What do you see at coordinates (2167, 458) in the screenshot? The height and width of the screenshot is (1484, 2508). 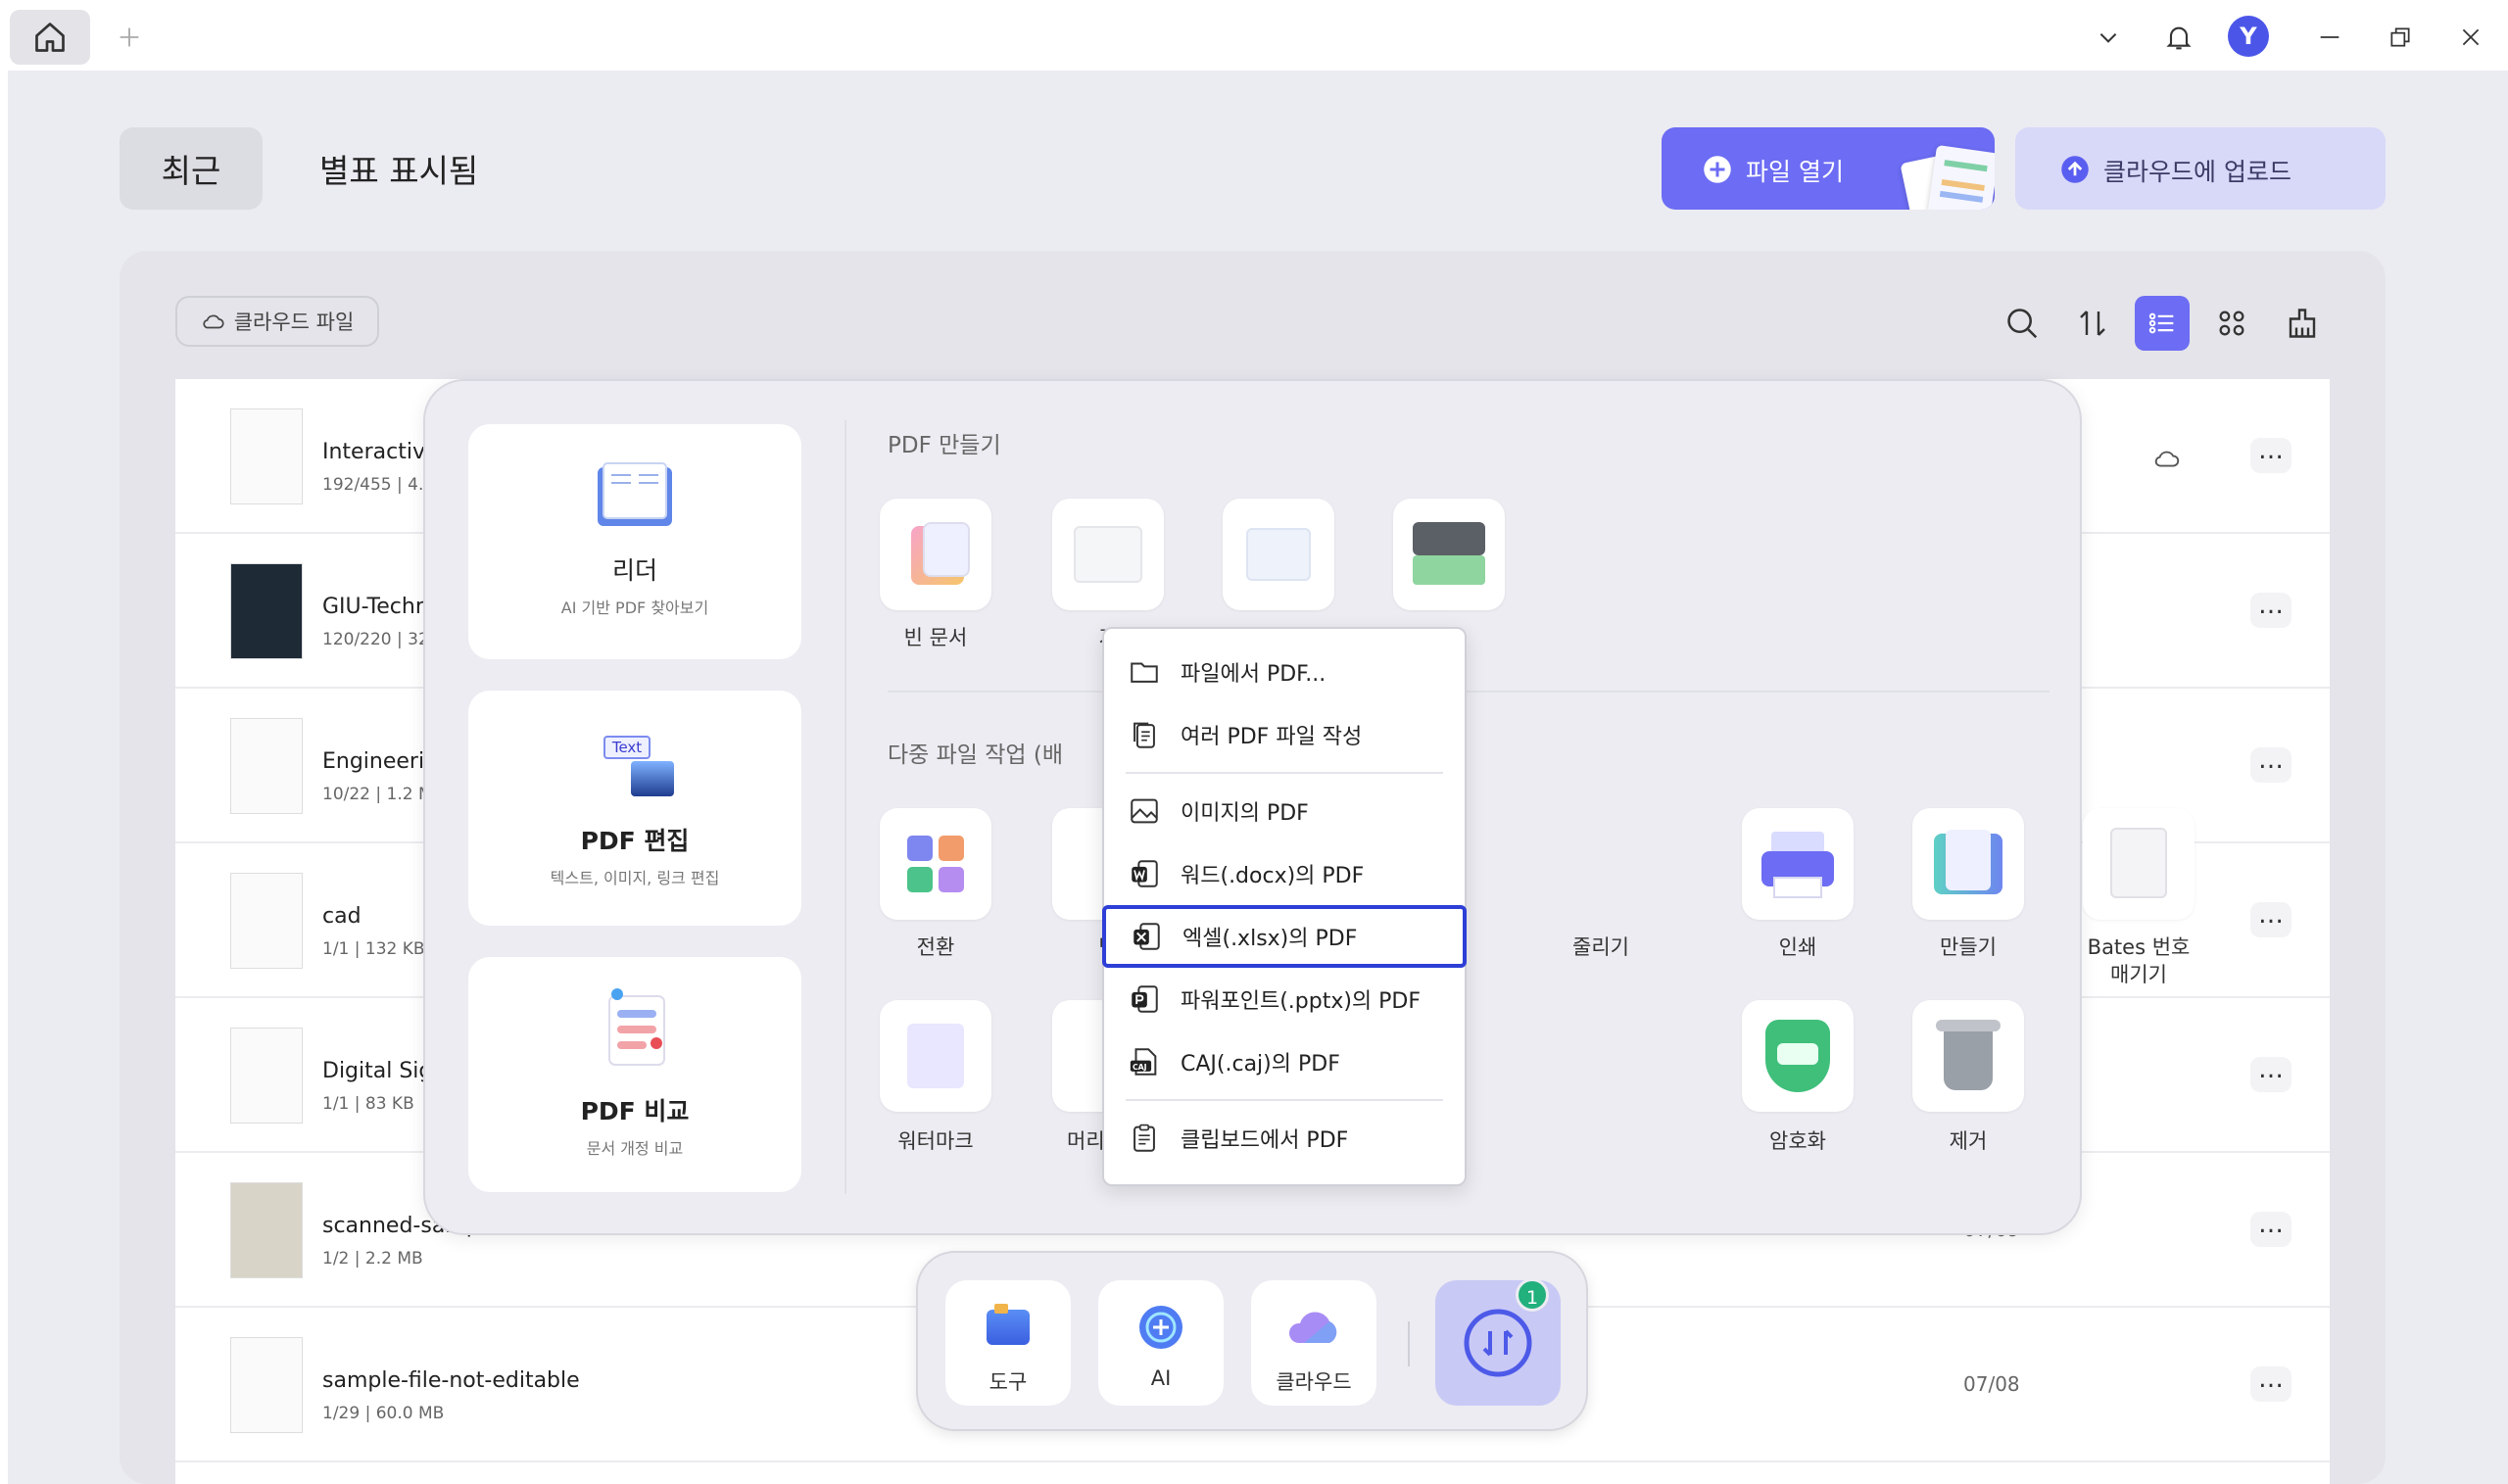 I see `cloud-sync-icon` at bounding box center [2167, 458].